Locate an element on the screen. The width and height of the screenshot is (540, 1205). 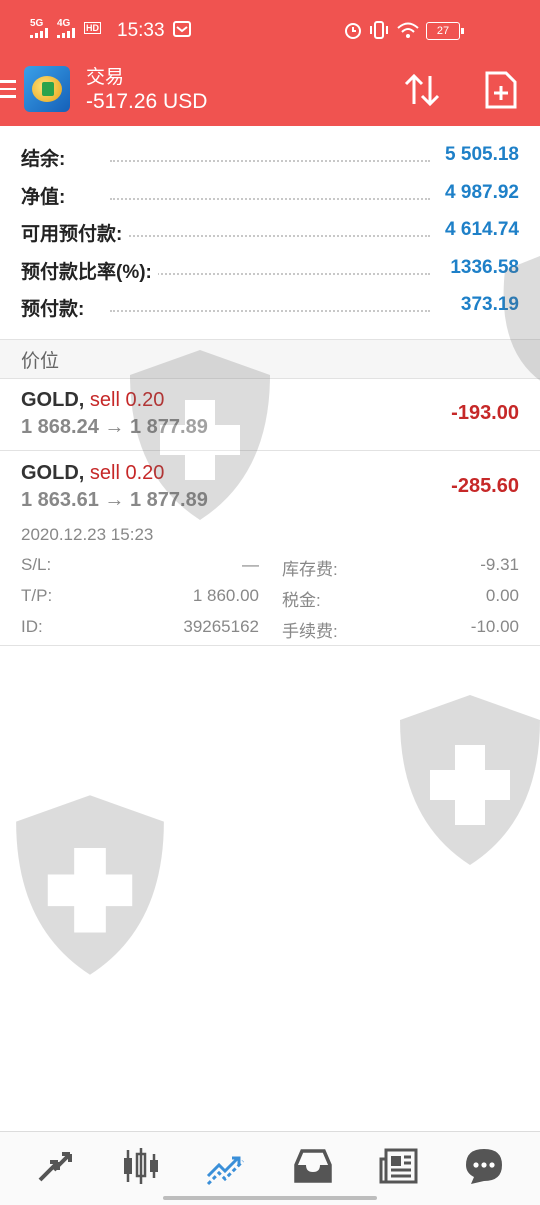
summary-row-balance: 结余: 5 505.18 is located at coordinates (270, 159).